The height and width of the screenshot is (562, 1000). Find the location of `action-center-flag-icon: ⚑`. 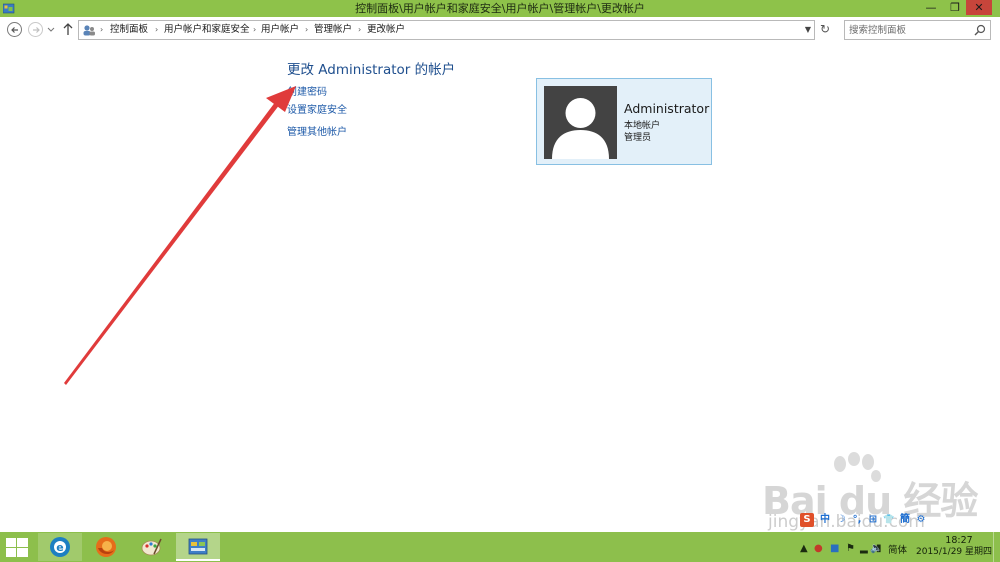

action-center-flag-icon: ⚑ is located at coordinates (850, 549).